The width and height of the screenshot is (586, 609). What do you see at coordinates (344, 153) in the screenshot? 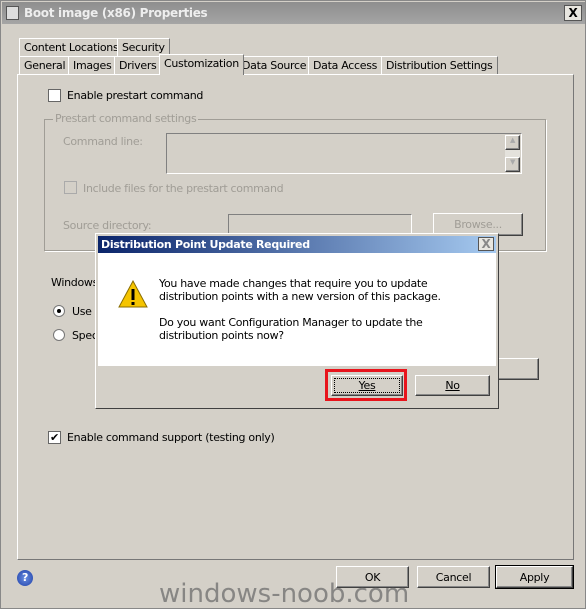
I see `command-line-input: ▲ ▼` at bounding box center [344, 153].